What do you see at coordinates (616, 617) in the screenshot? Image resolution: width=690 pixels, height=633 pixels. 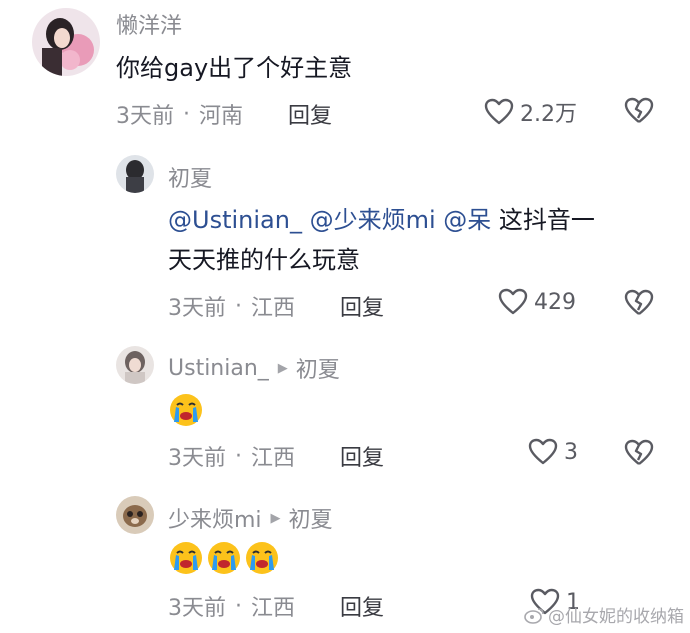 I see `watermark-text: @仙女妮的收纳箱` at bounding box center [616, 617].